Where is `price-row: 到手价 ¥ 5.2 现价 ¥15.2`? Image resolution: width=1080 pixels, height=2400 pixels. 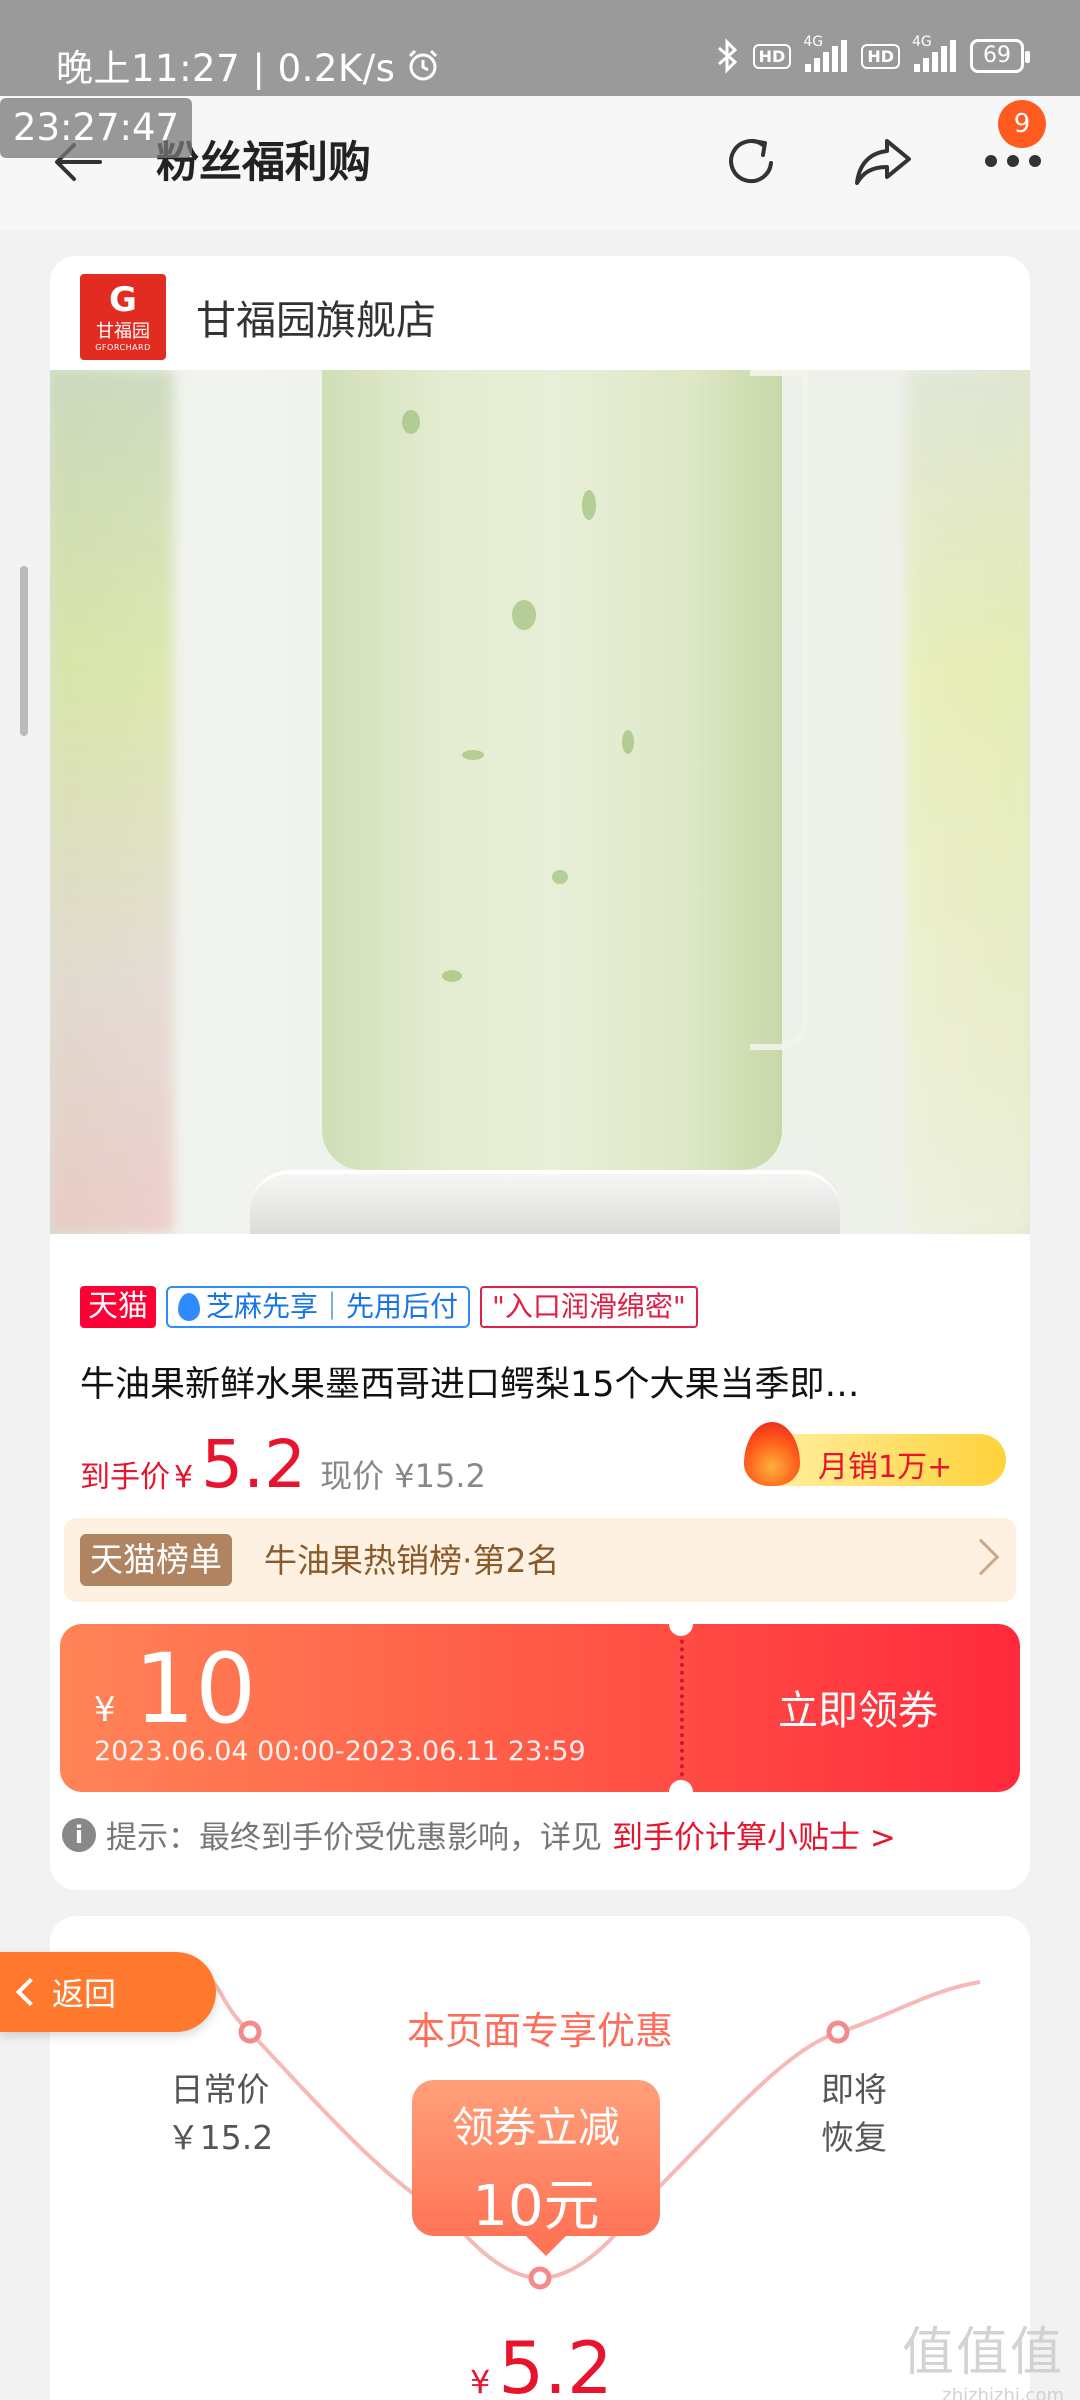
price-row: 到手价 ¥ 5.2 现价 ¥15.2 is located at coordinates (283, 1464).